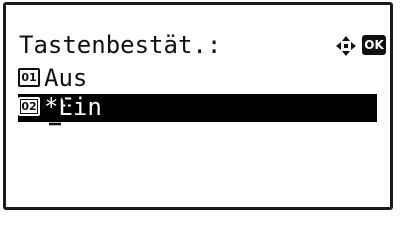 This screenshot has height=240, width=401. Describe the element at coordinates (374, 45) in the screenshot. I see `ok-key-icon: OK` at that location.